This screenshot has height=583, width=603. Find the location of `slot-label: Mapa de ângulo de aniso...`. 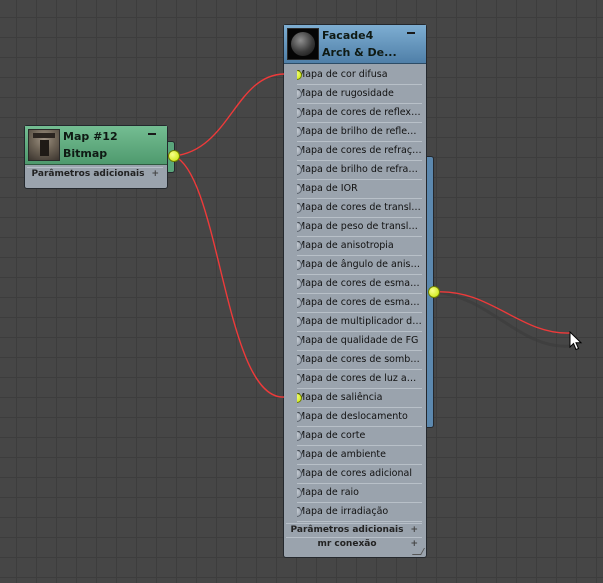

slot-label: Mapa de ângulo de aniso... is located at coordinates (359, 264).